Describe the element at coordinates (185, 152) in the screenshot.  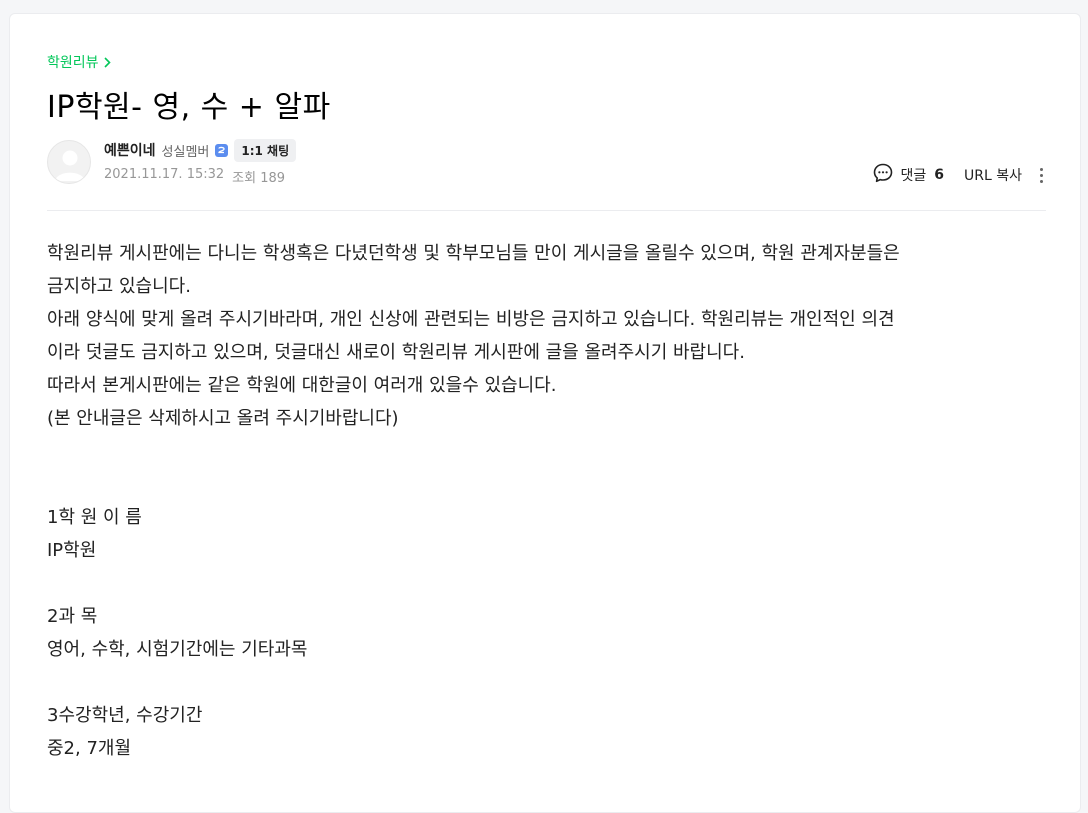
I see `author-level: 성실멤버` at that location.